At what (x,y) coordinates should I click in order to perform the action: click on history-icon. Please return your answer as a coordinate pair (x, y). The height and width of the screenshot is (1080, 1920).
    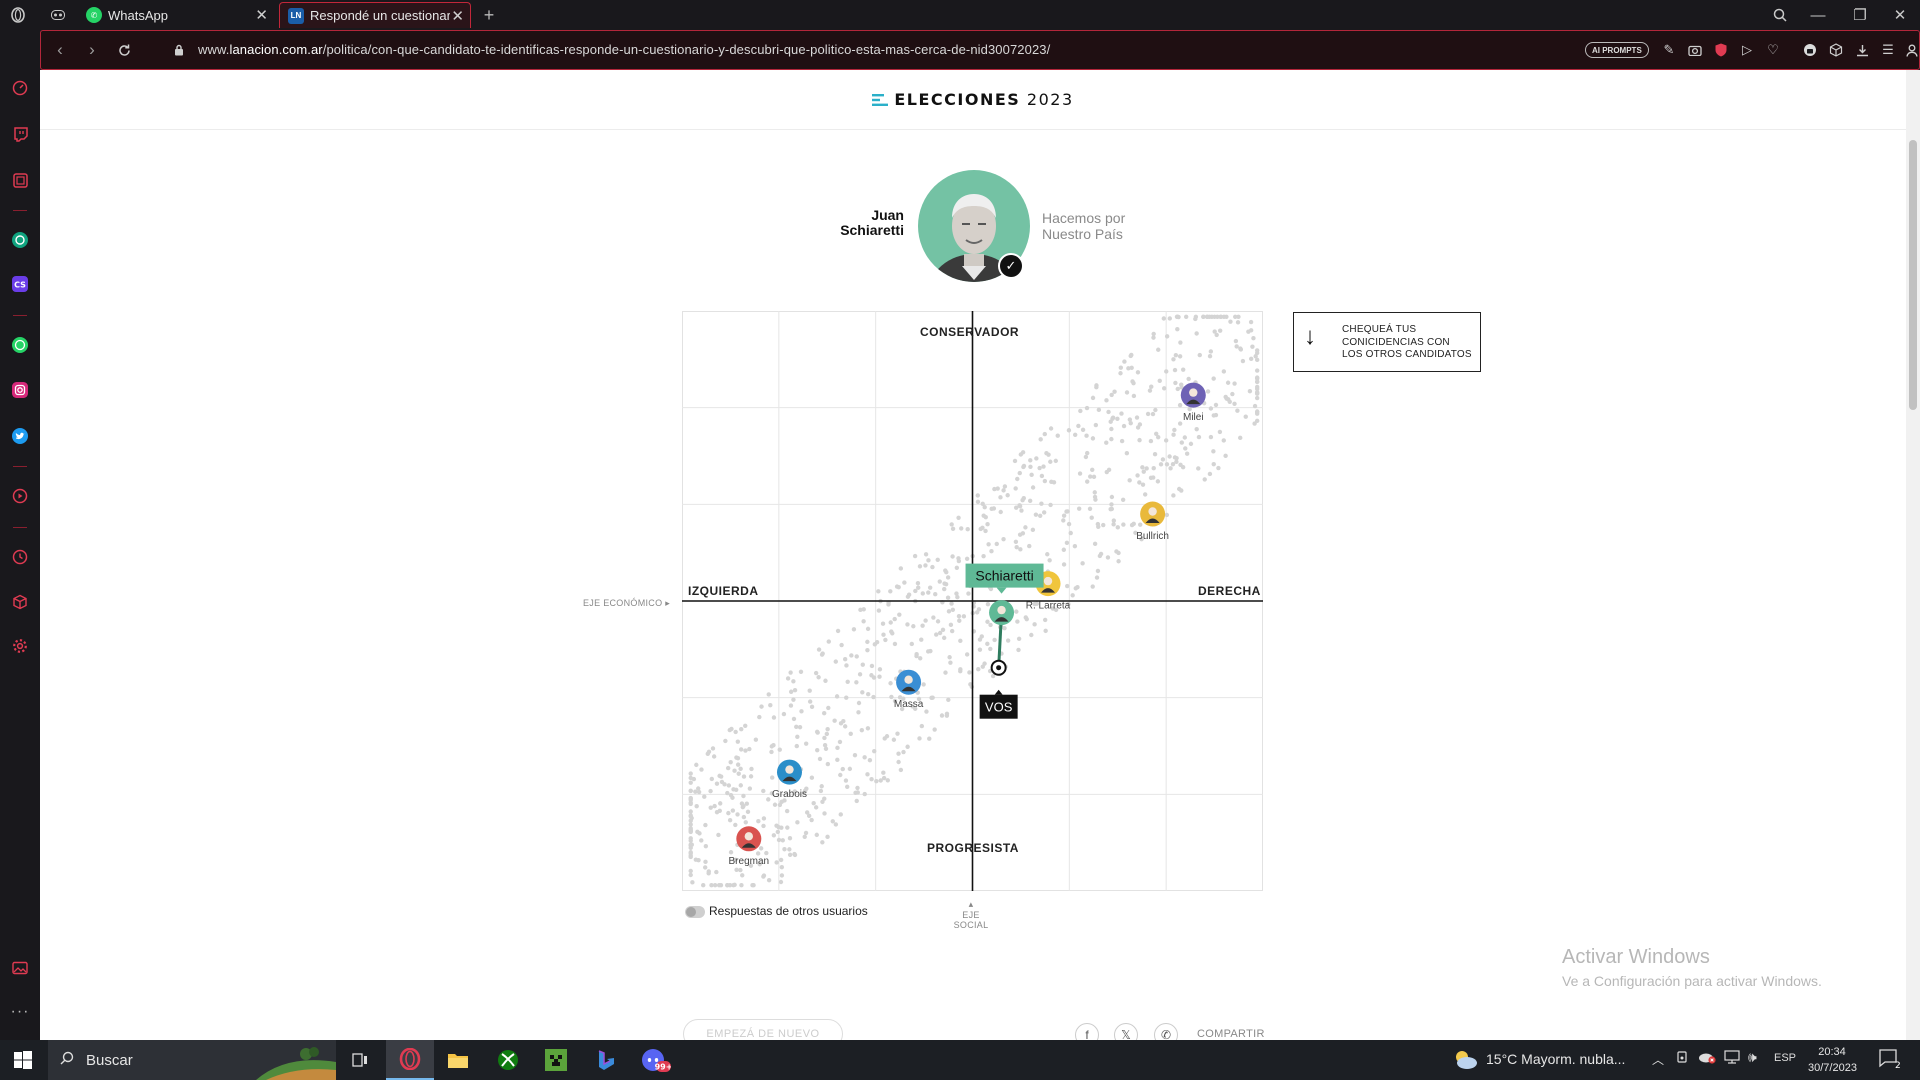
    Looking at the image, I should click on (20, 557).